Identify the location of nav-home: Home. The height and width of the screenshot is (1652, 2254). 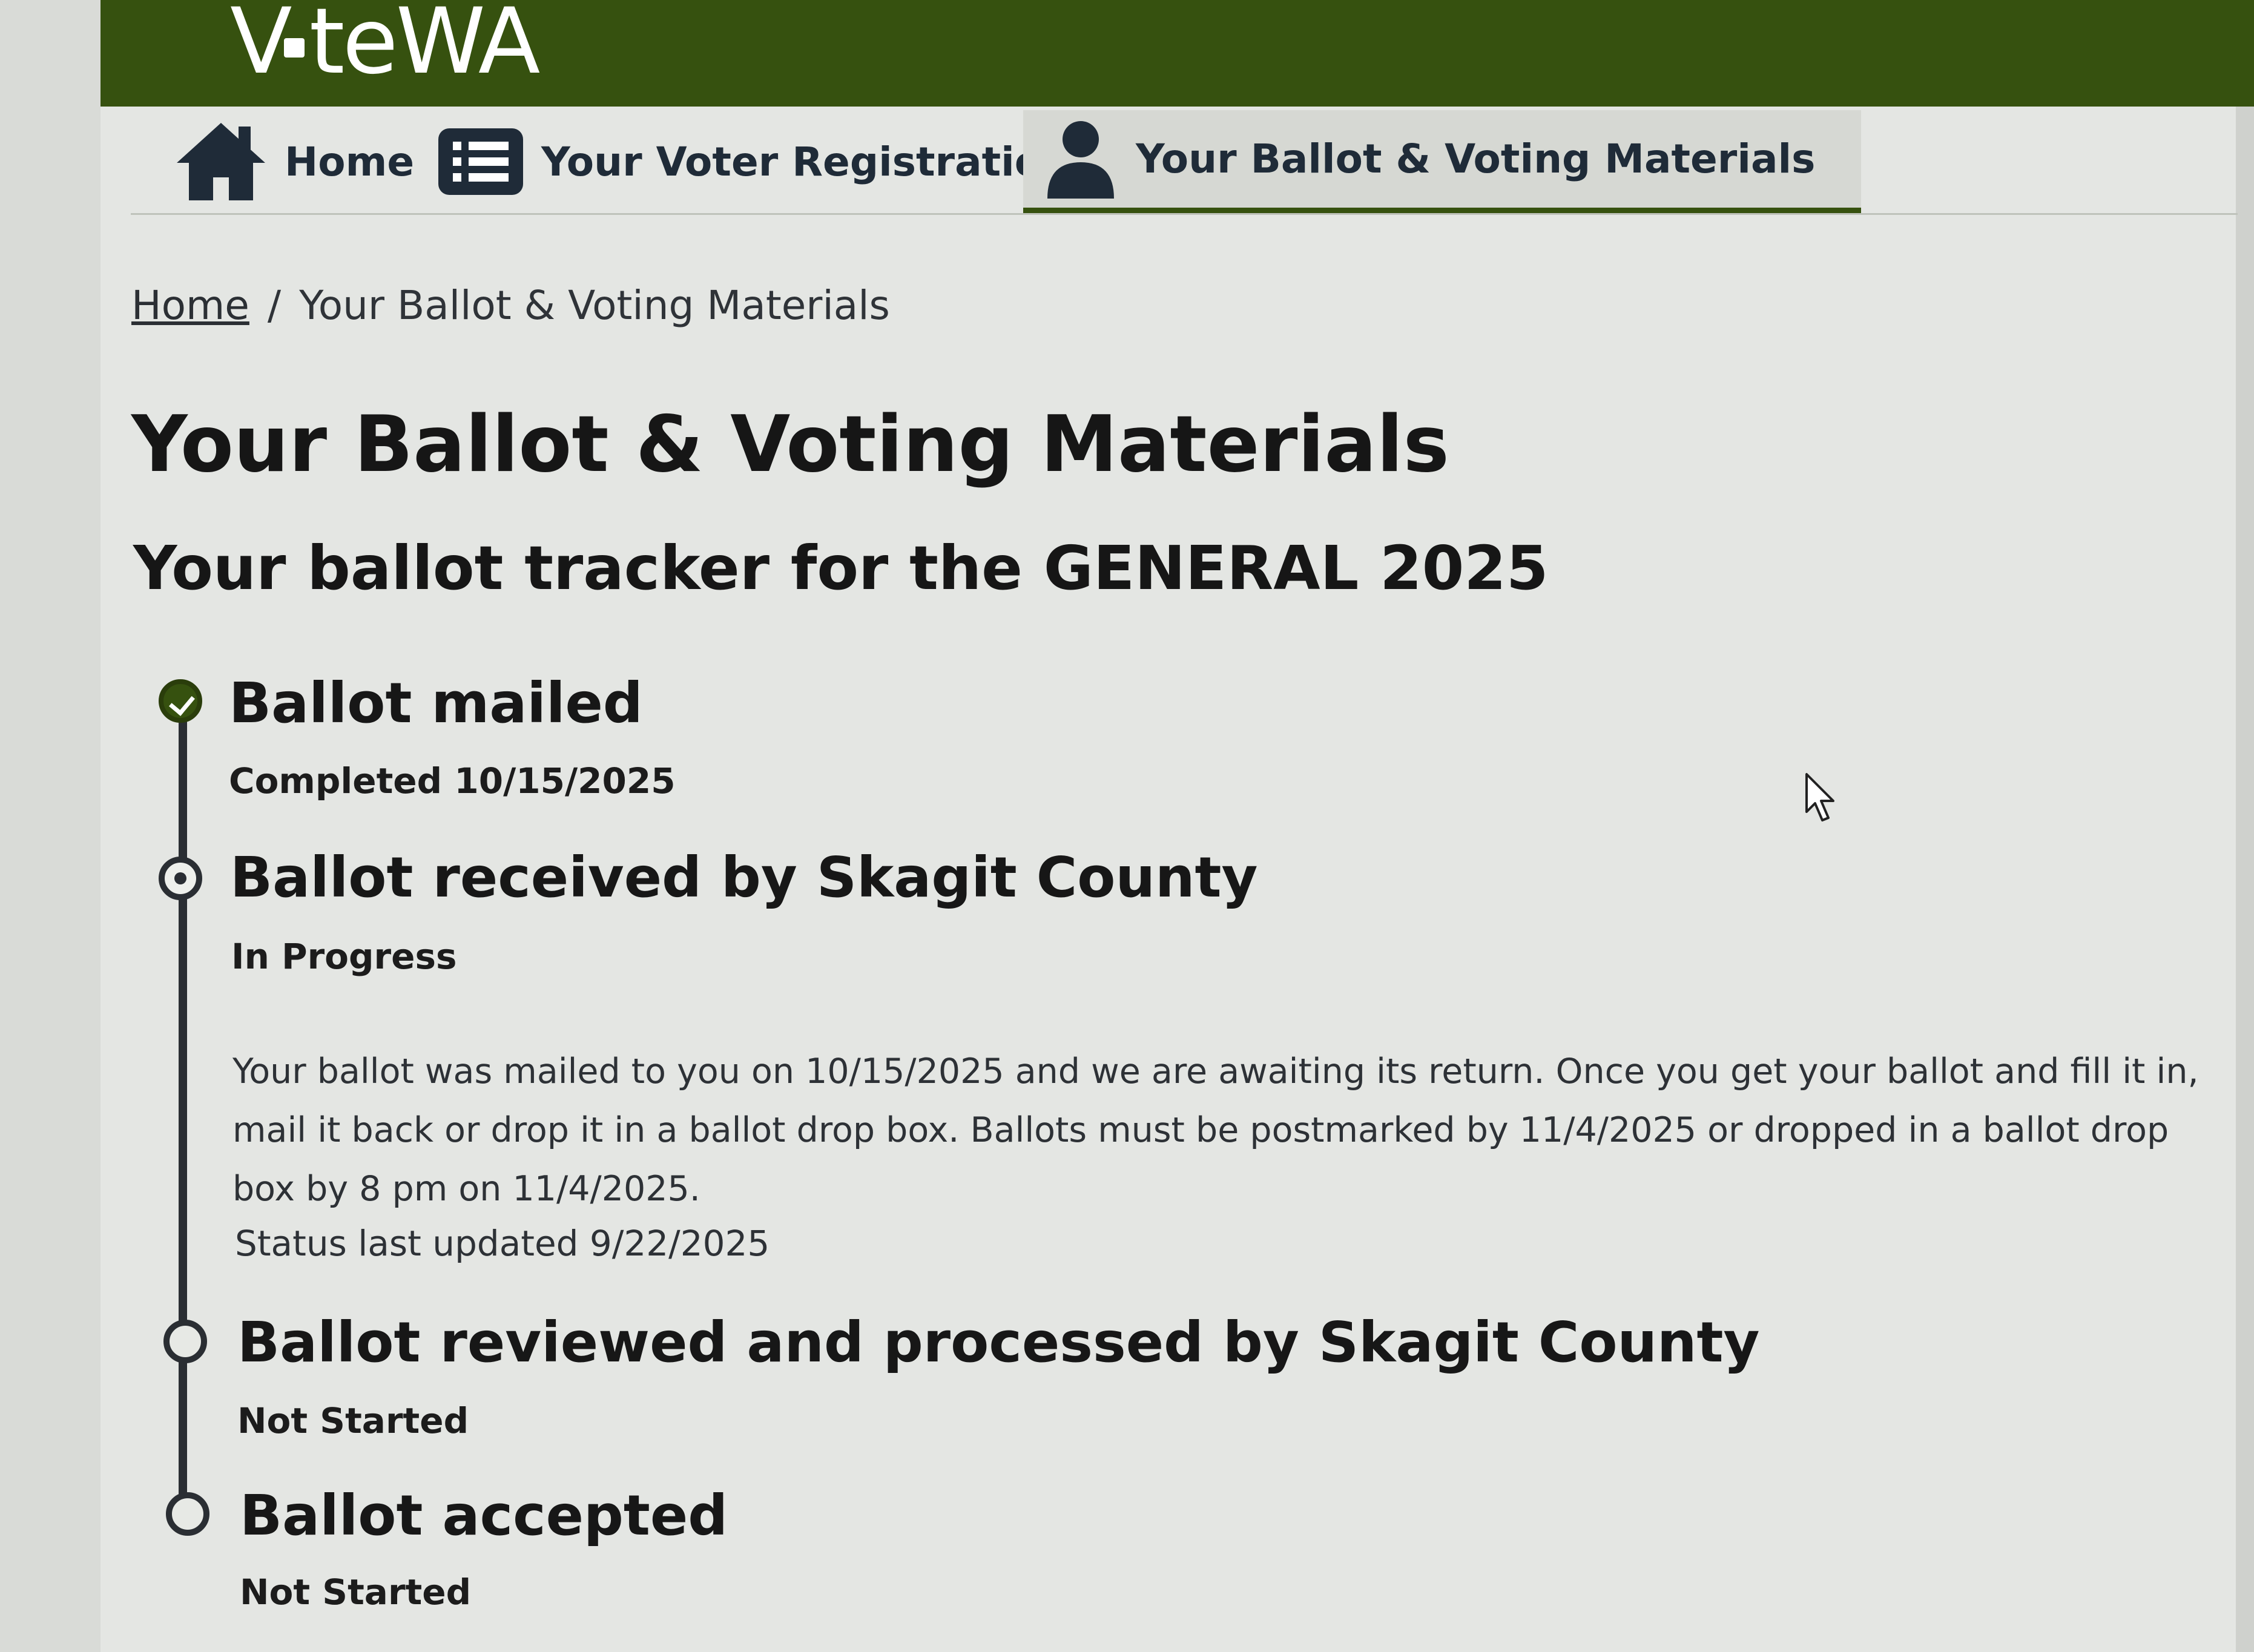
(295, 162).